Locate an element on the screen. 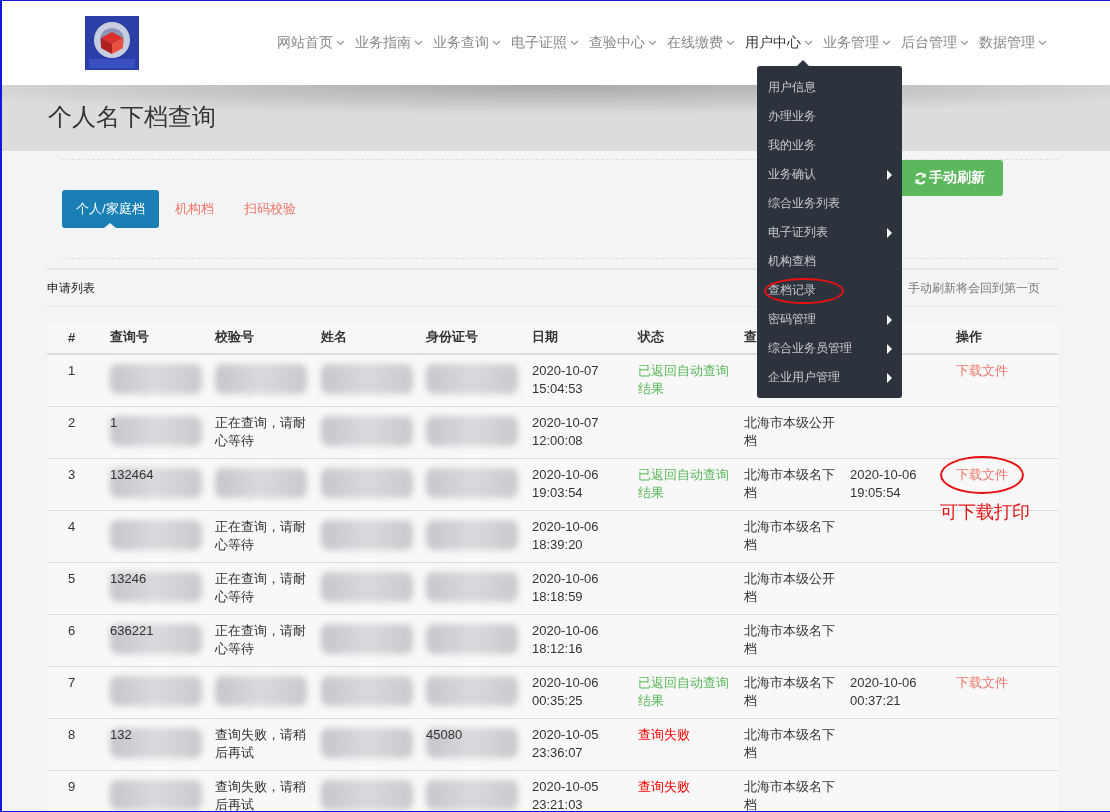 The image size is (1110, 812). column-header: 查询号 is located at coordinates (129, 336).